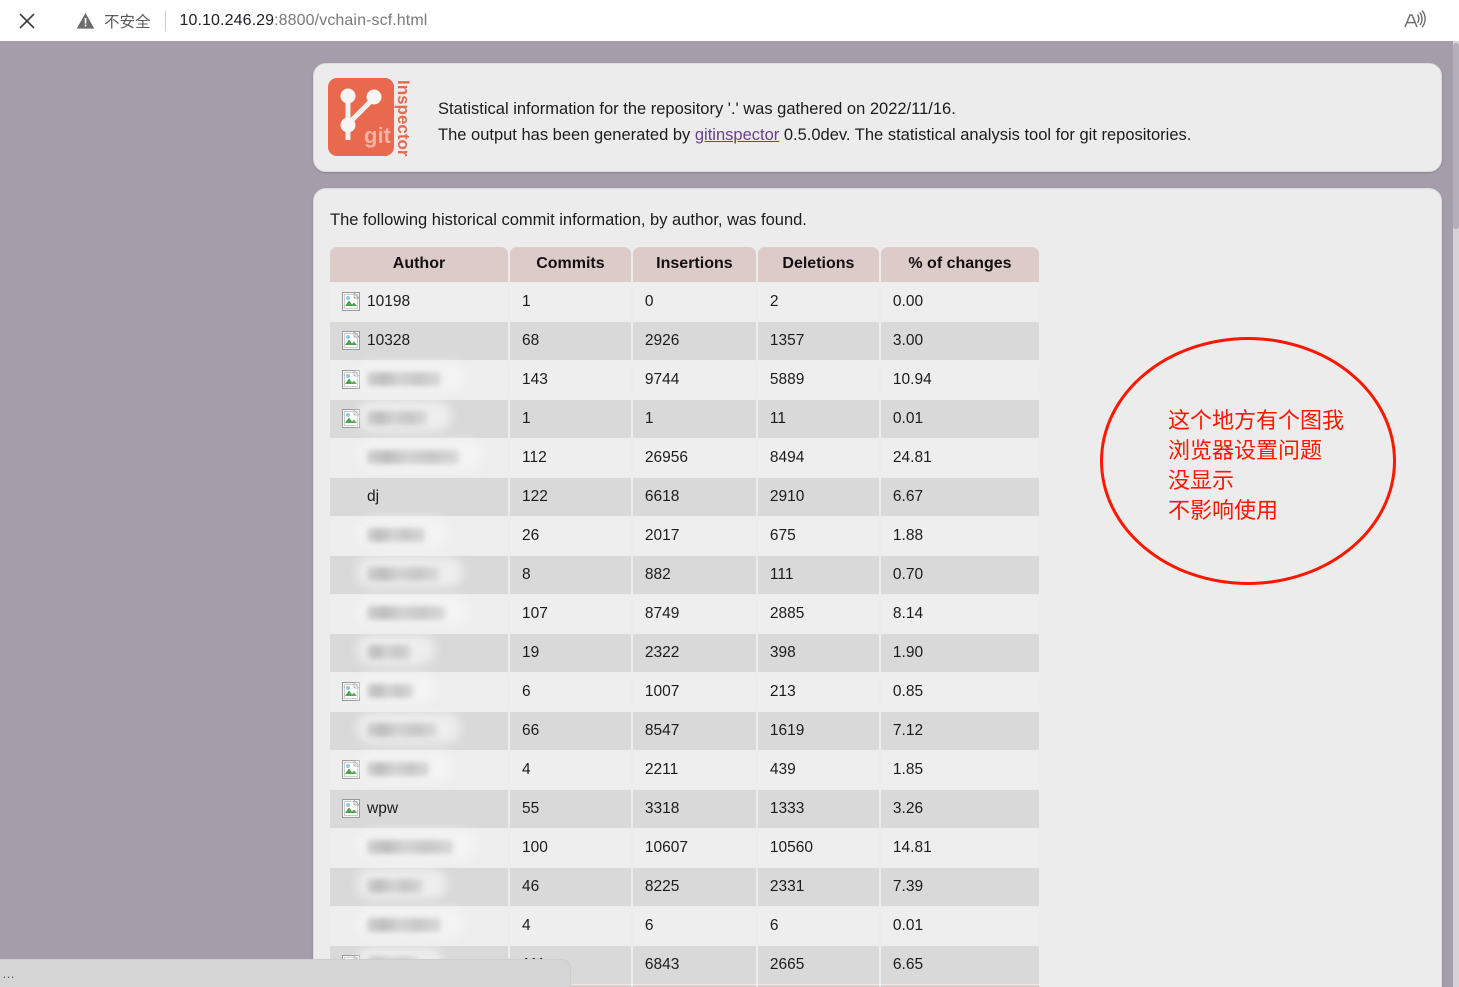 The width and height of the screenshot is (1459, 987). What do you see at coordinates (684, 614) in the screenshot?
I see `table-row: 107 8749 2885 8.14` at bounding box center [684, 614].